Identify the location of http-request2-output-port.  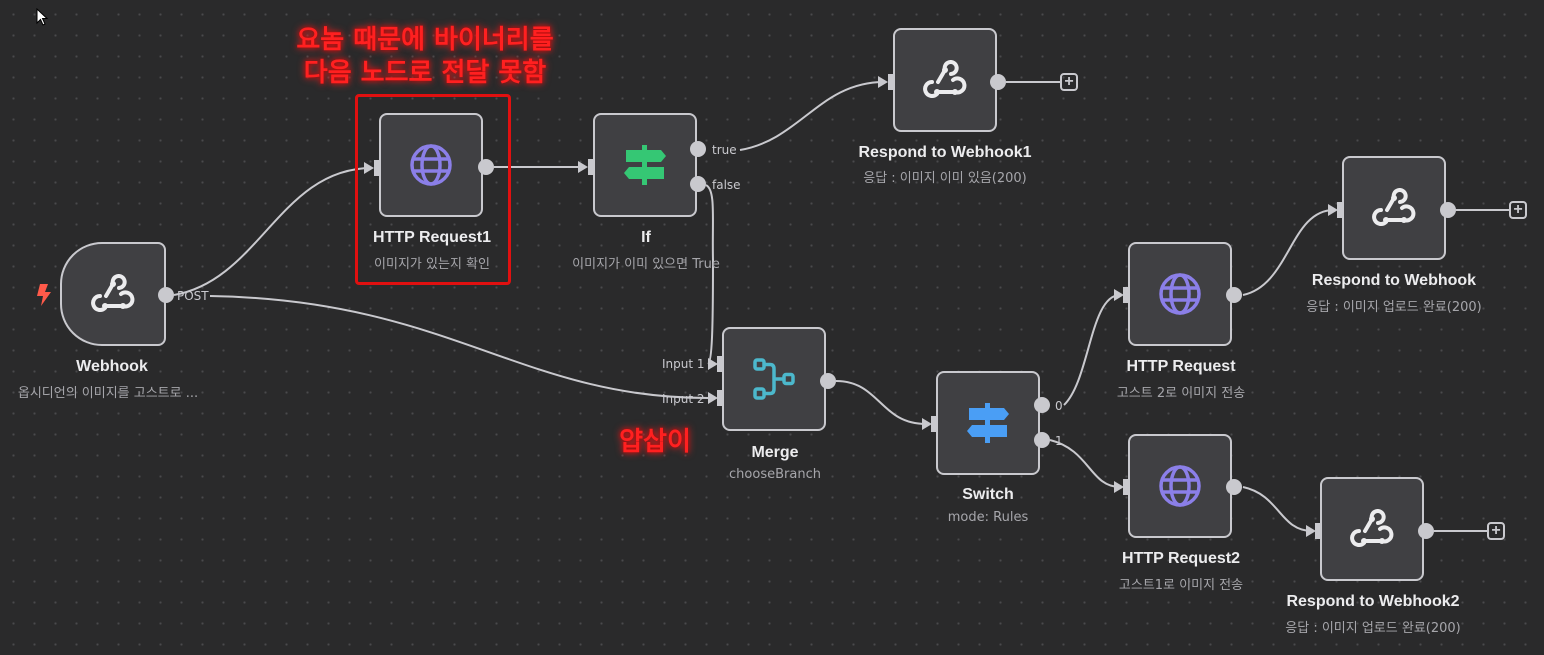
(1234, 487).